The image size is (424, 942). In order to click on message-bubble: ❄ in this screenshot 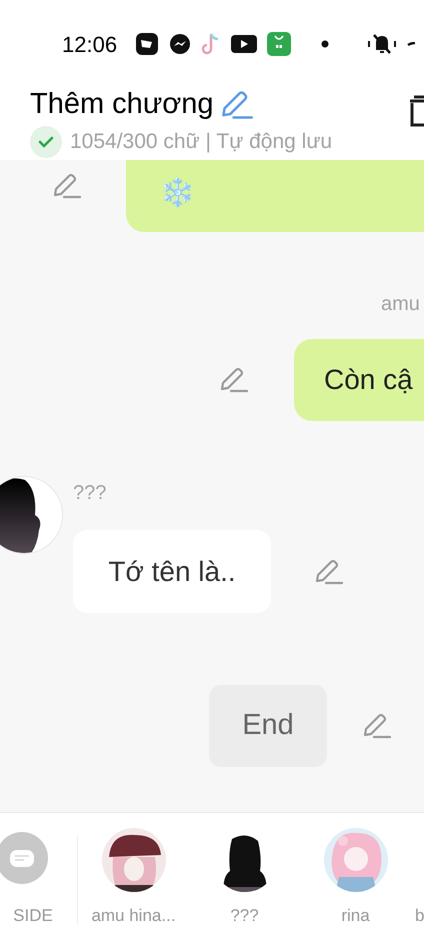, I will do `click(275, 196)`.